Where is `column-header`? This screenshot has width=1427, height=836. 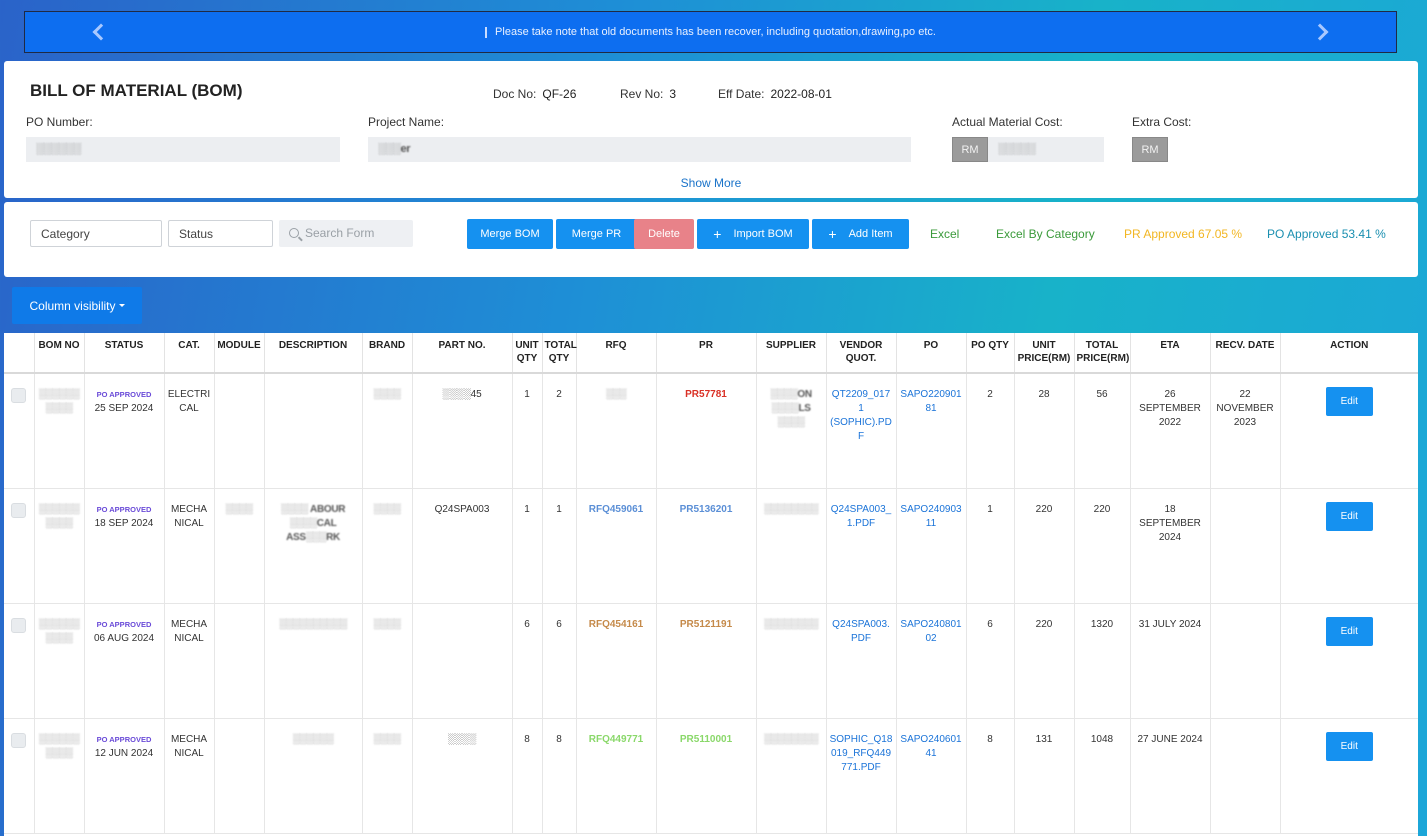
column-header is located at coordinates (19, 353).